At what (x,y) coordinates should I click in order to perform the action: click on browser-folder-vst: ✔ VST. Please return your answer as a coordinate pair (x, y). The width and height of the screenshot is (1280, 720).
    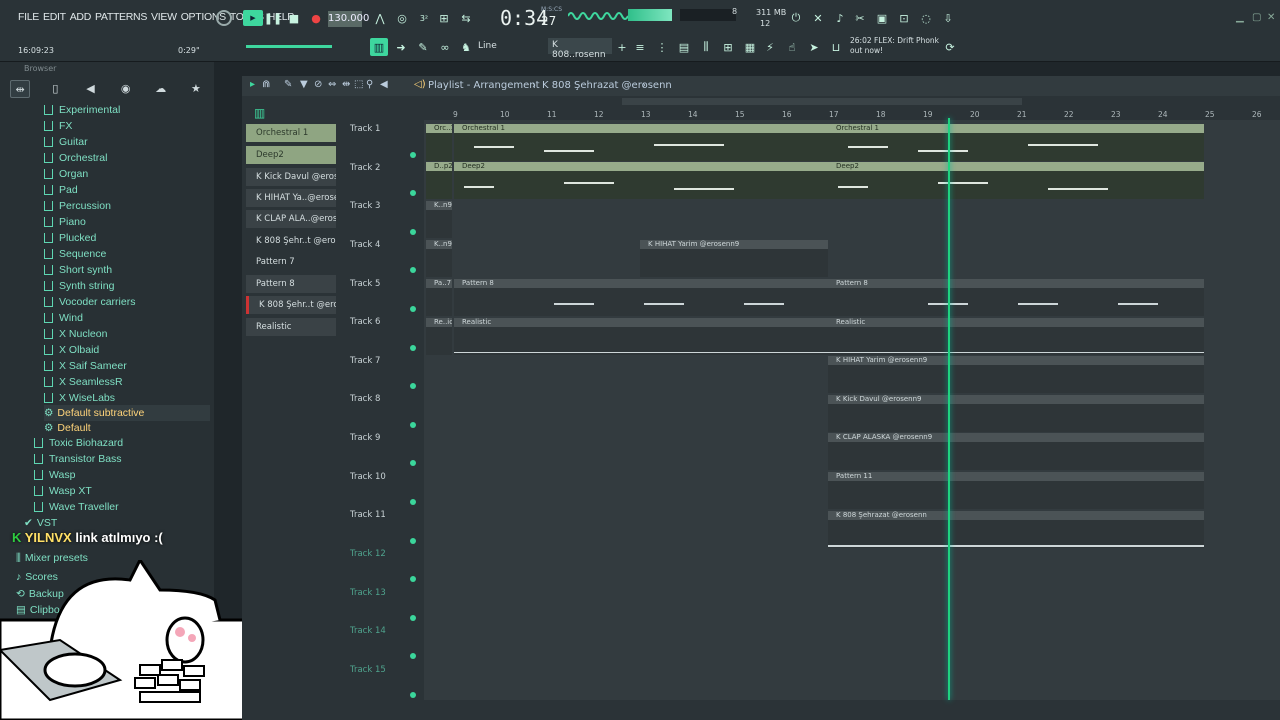
    Looking at the image, I should click on (40, 523).